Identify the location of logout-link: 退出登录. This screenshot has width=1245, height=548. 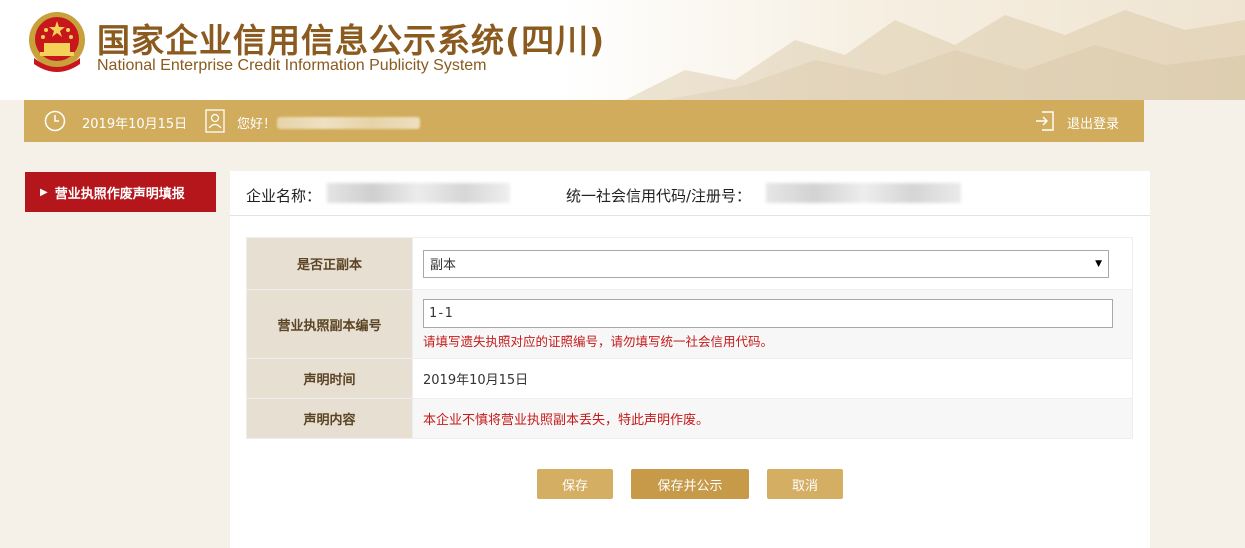
(1093, 122).